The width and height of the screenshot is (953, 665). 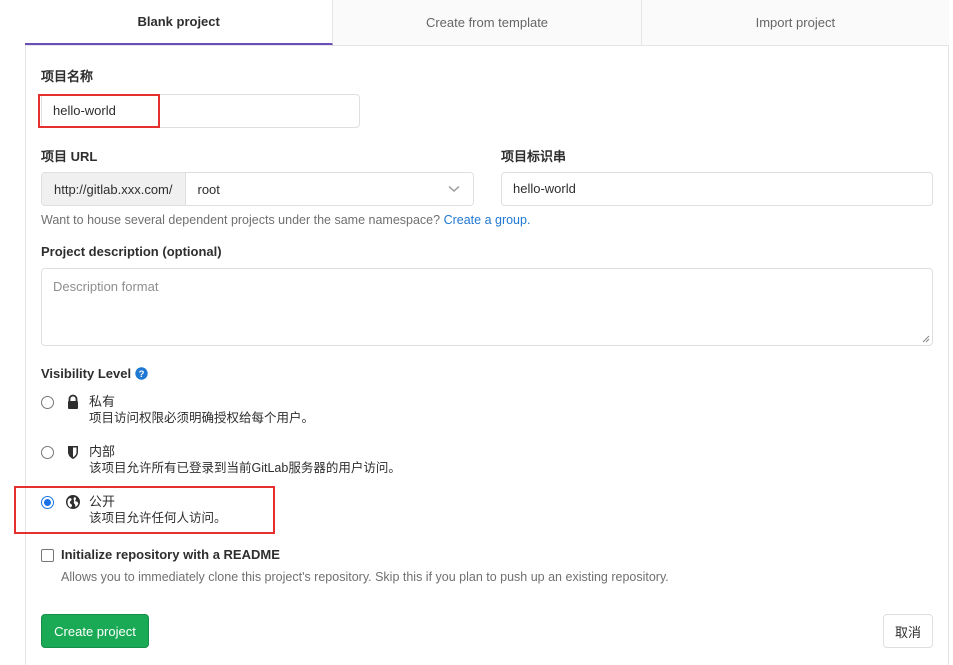 What do you see at coordinates (47, 402) in the screenshot?
I see `radio-private` at bounding box center [47, 402].